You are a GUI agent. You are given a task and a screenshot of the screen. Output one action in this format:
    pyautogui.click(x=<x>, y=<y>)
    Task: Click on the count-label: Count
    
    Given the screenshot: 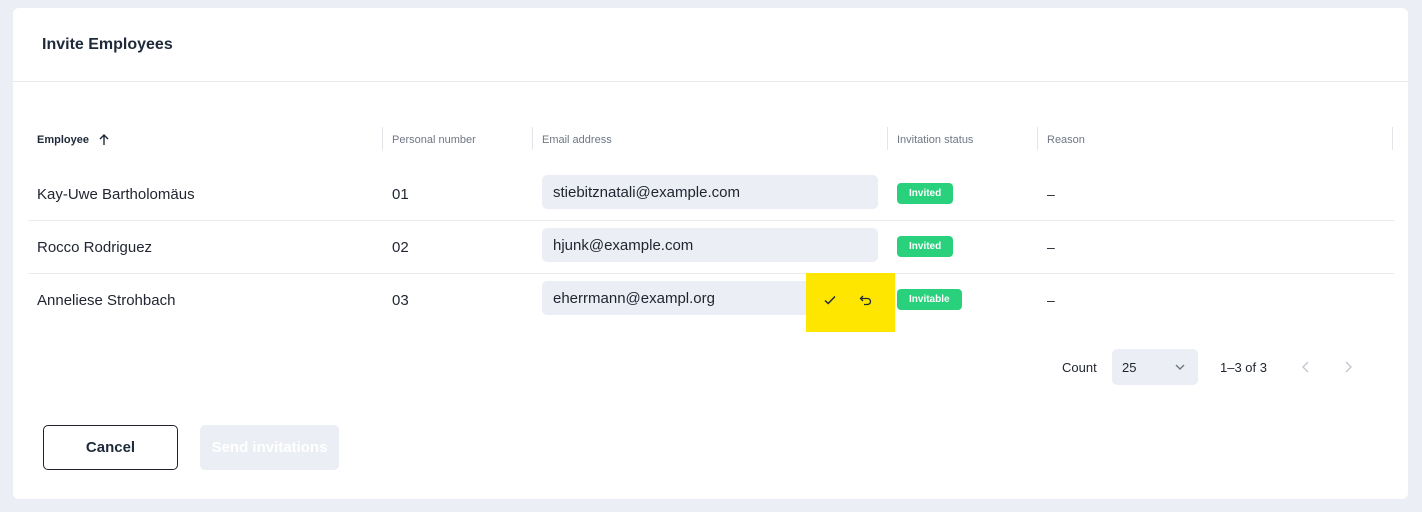 What is the action you would take?
    pyautogui.click(x=1079, y=367)
    